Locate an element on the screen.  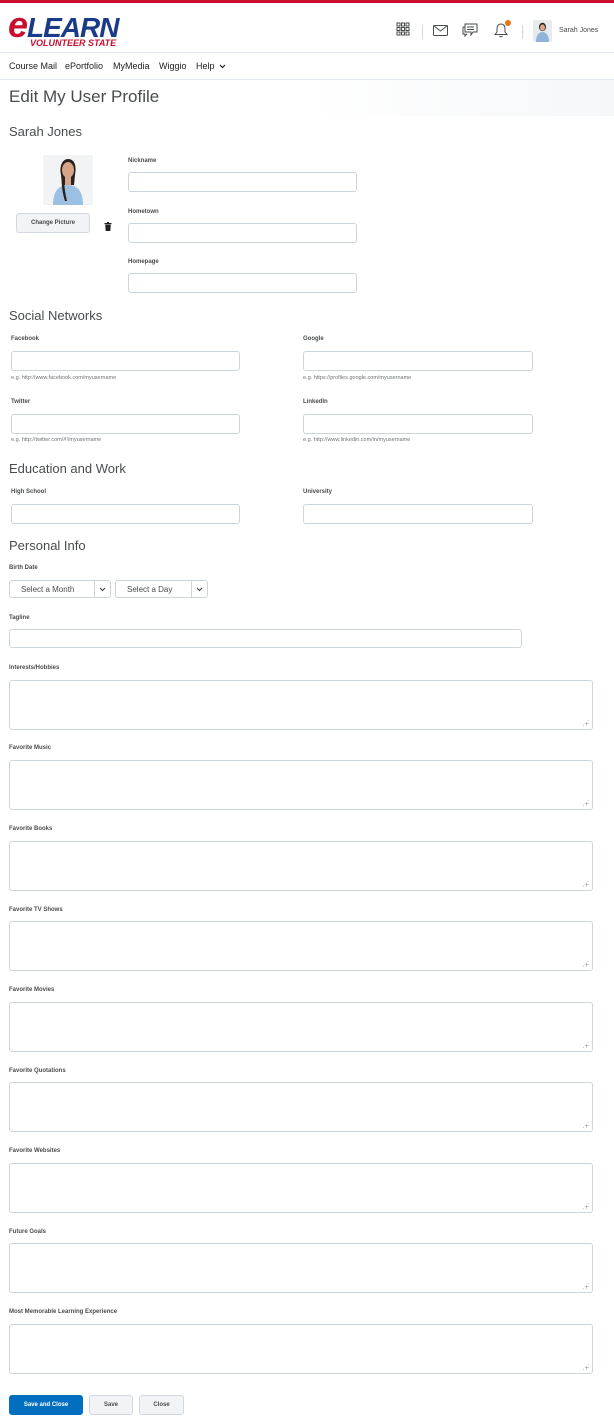
favorite-websites-textarea is located at coordinates (301, 1188).